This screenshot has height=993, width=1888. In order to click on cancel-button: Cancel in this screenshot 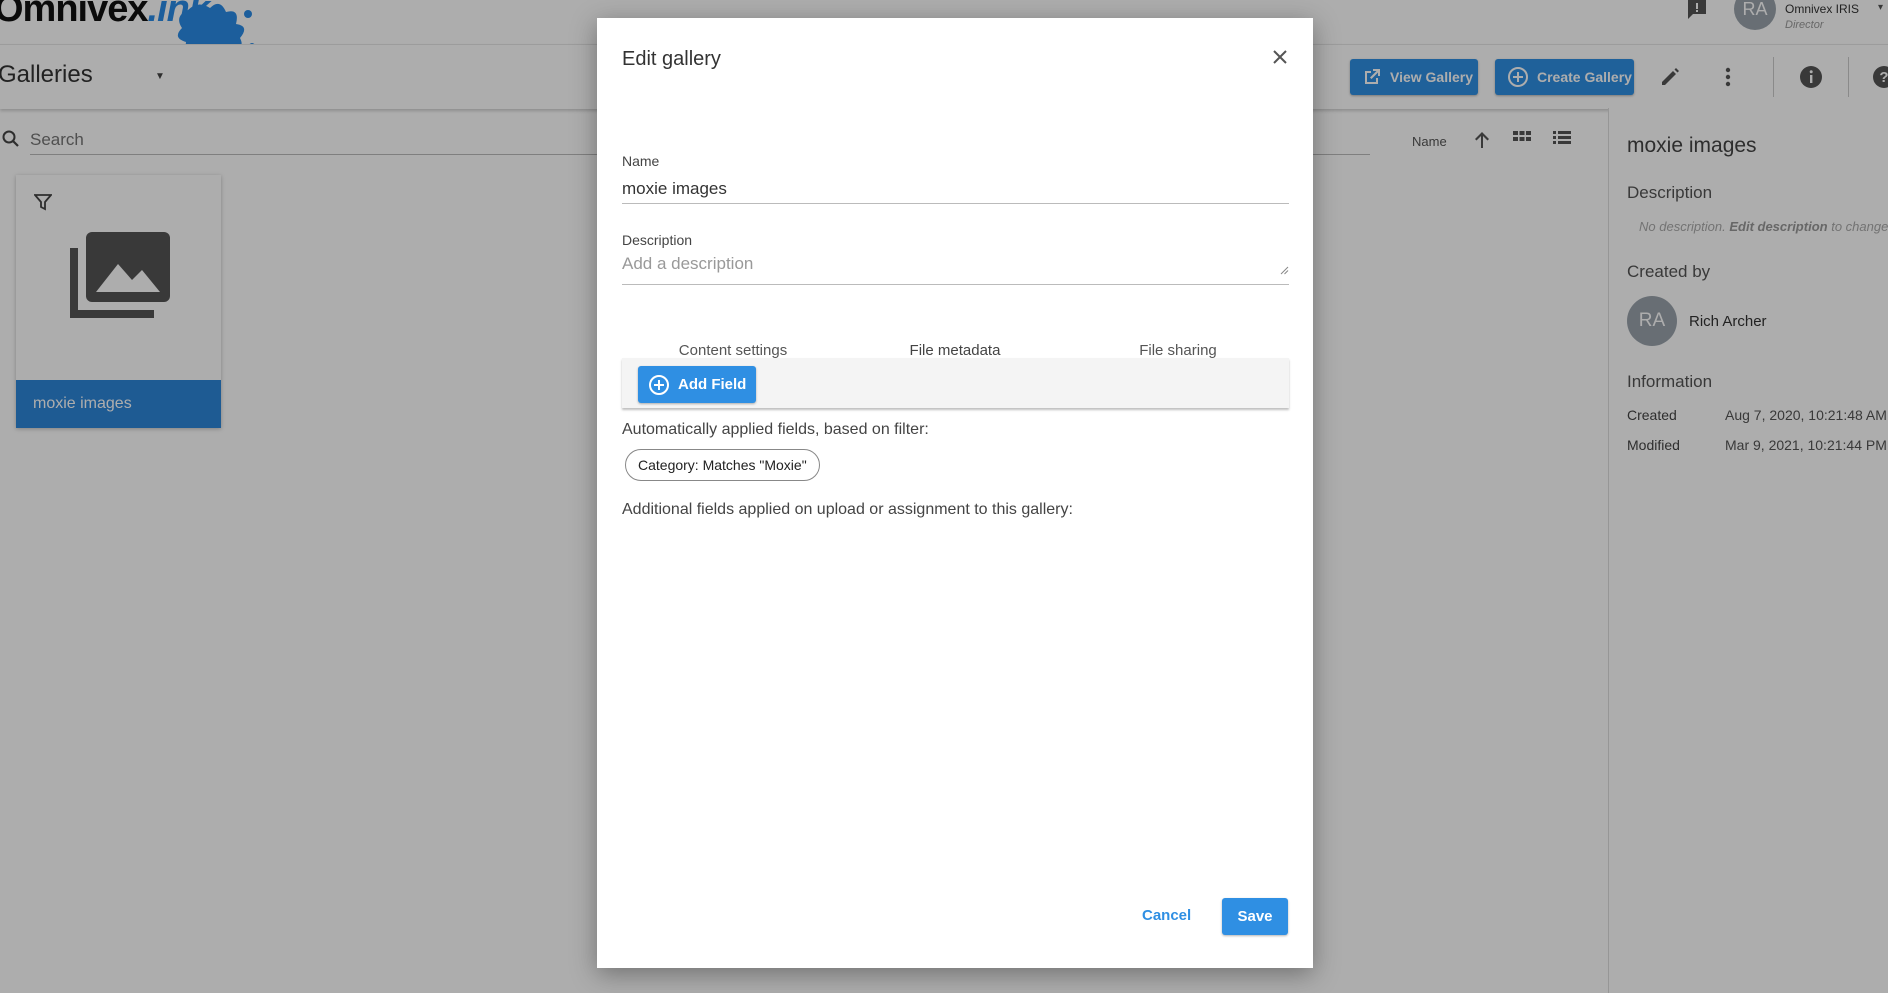, I will do `click(1166, 915)`.